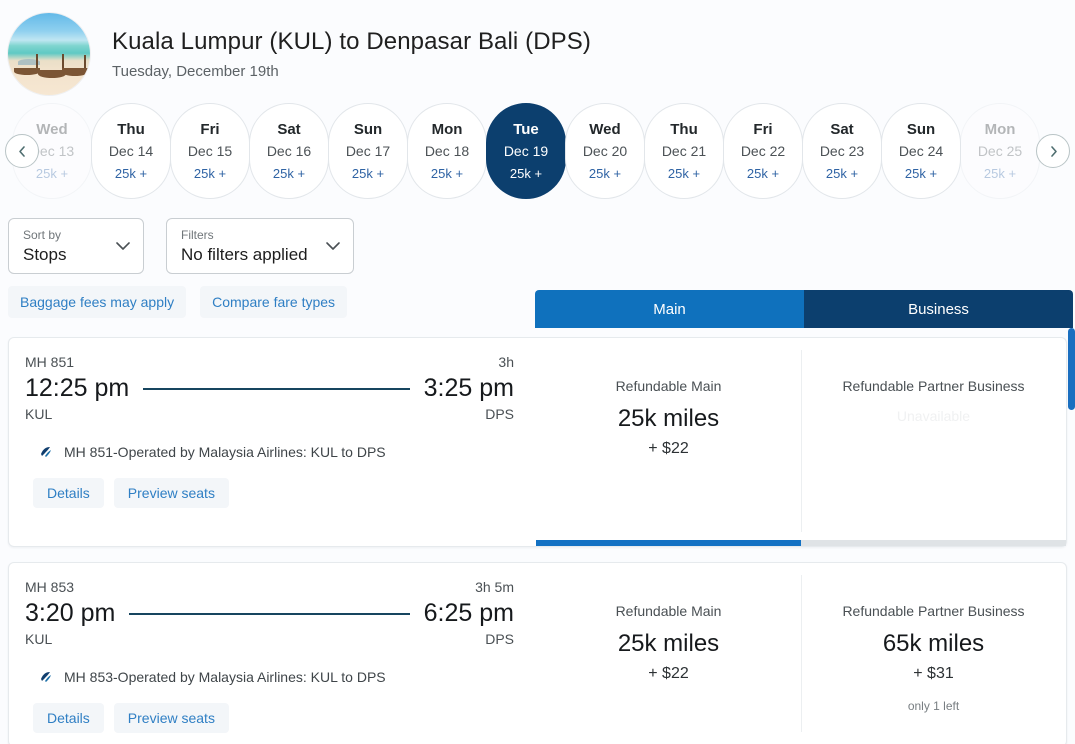 The image size is (1075, 744). I want to click on date-pill-date: Dec 25, so click(1000, 151).